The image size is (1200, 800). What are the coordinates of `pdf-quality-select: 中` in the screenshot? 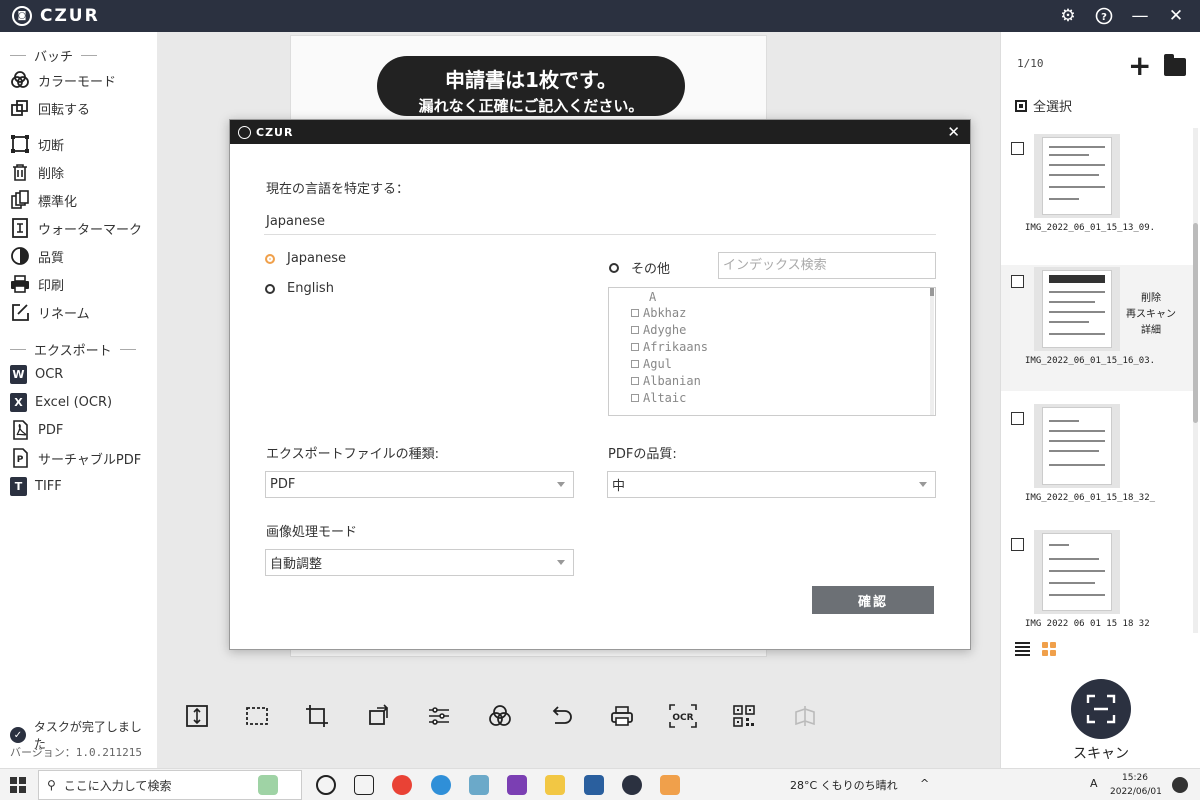 It's located at (771, 484).